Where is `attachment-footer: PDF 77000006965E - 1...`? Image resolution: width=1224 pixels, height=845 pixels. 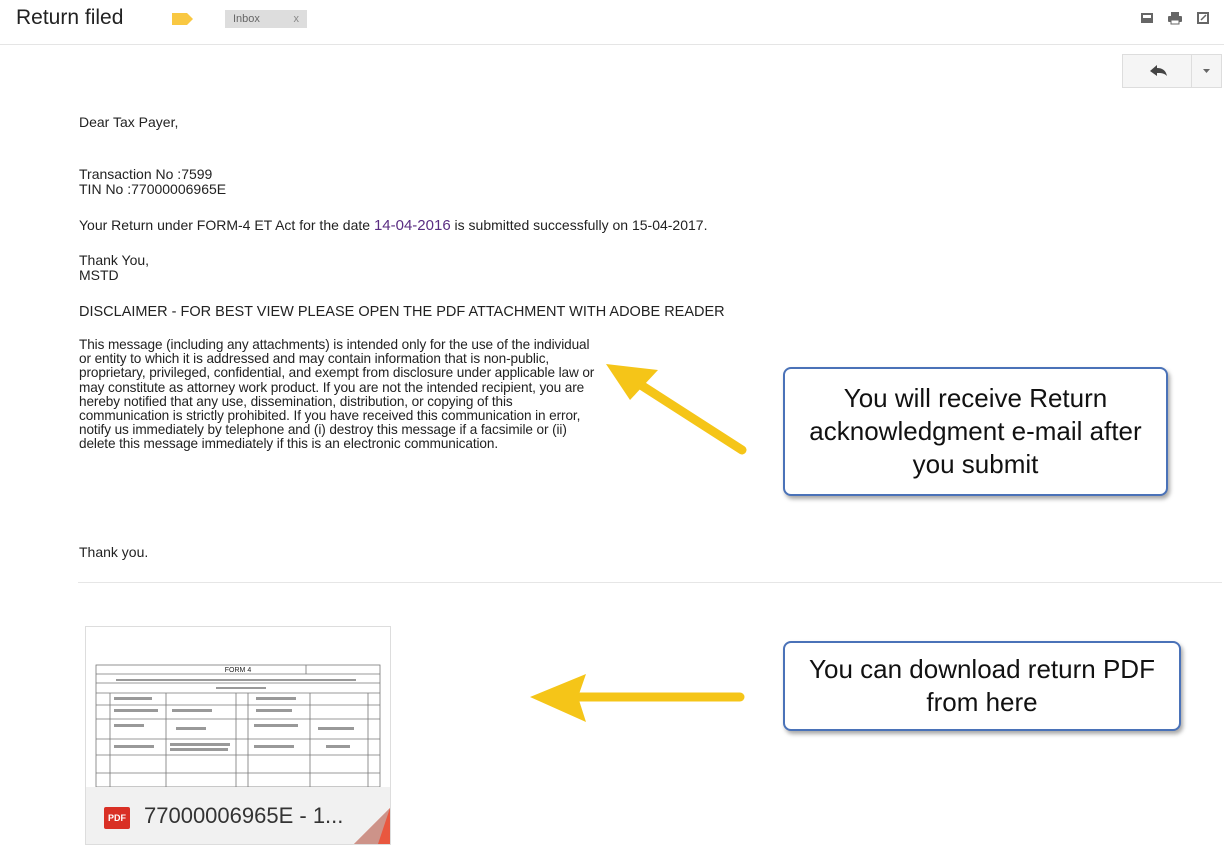 attachment-footer: PDF 77000006965E - 1... is located at coordinates (238, 815).